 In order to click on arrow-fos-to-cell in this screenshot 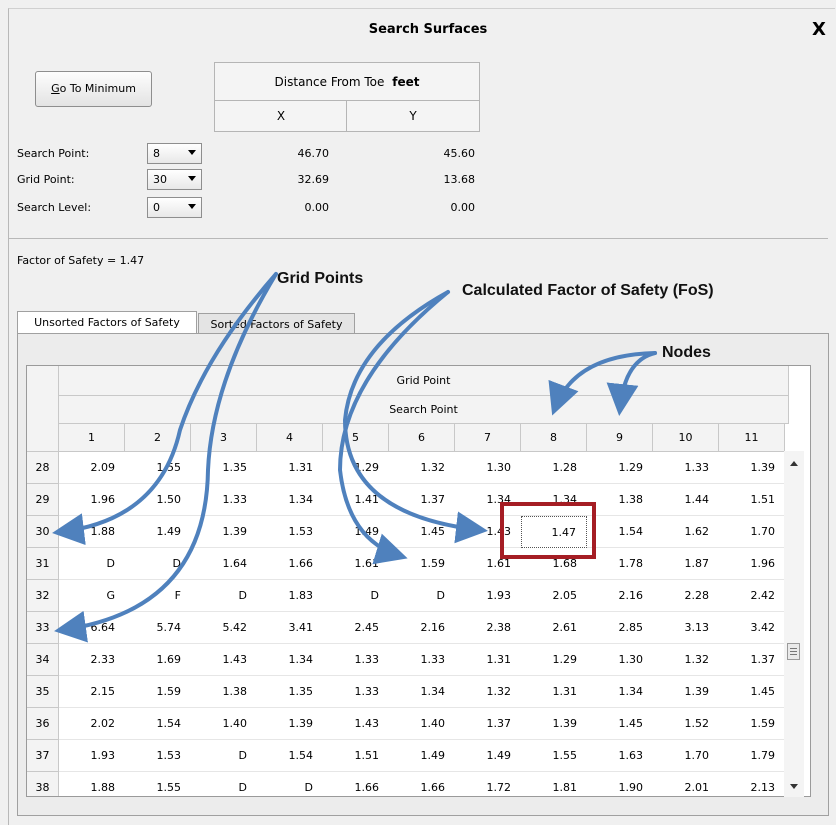, I will do `click(415, 417)`.